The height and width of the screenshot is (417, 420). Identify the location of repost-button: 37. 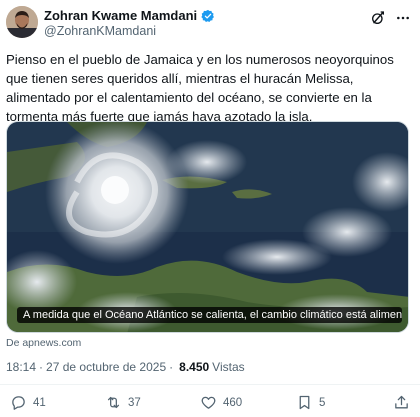
(123, 402).